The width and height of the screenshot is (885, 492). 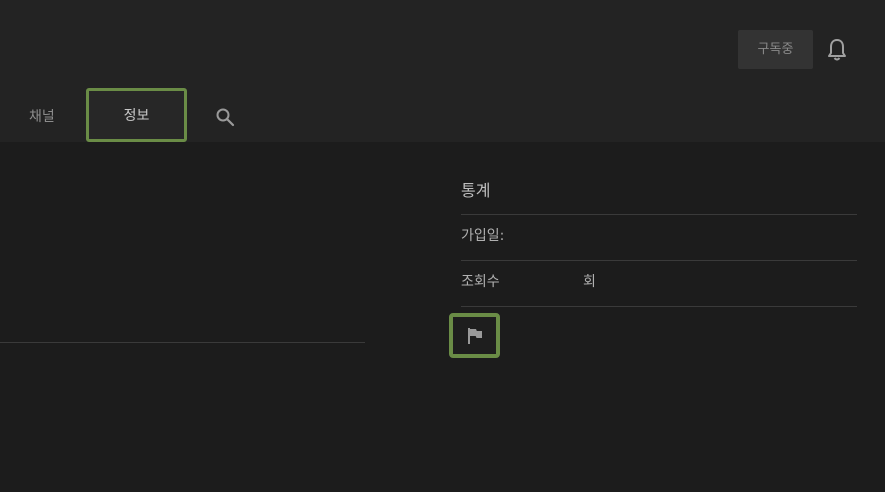 What do you see at coordinates (480, 282) in the screenshot?
I see `views-label: 조회수` at bounding box center [480, 282].